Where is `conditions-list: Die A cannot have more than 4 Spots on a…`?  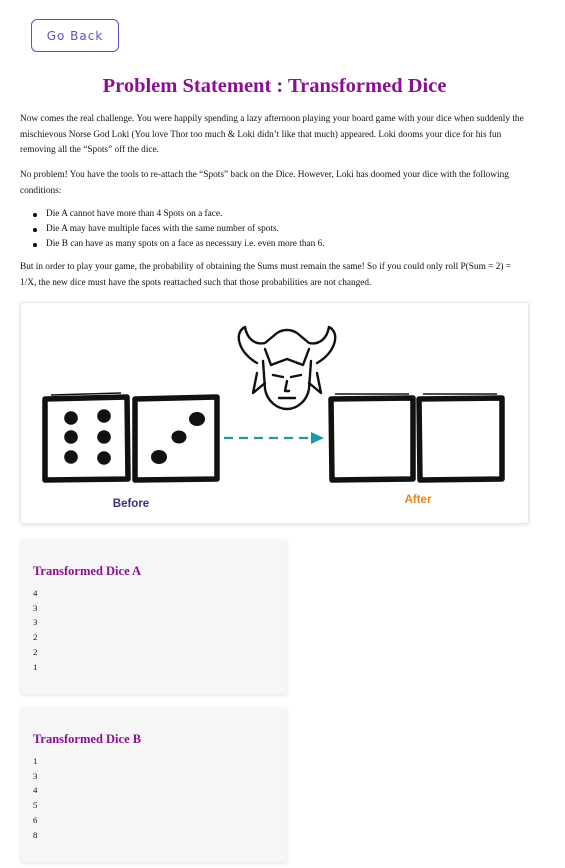 conditions-list: Die A cannot have more than 4 Spots on a… is located at coordinates (283, 229).